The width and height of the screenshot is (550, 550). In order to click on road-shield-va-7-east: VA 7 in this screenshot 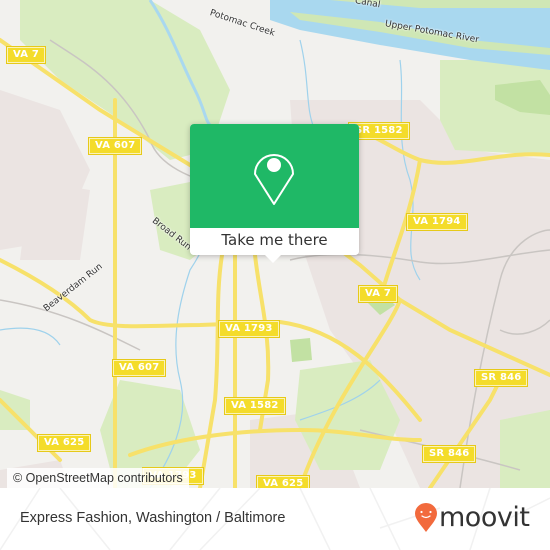, I will do `click(378, 294)`.